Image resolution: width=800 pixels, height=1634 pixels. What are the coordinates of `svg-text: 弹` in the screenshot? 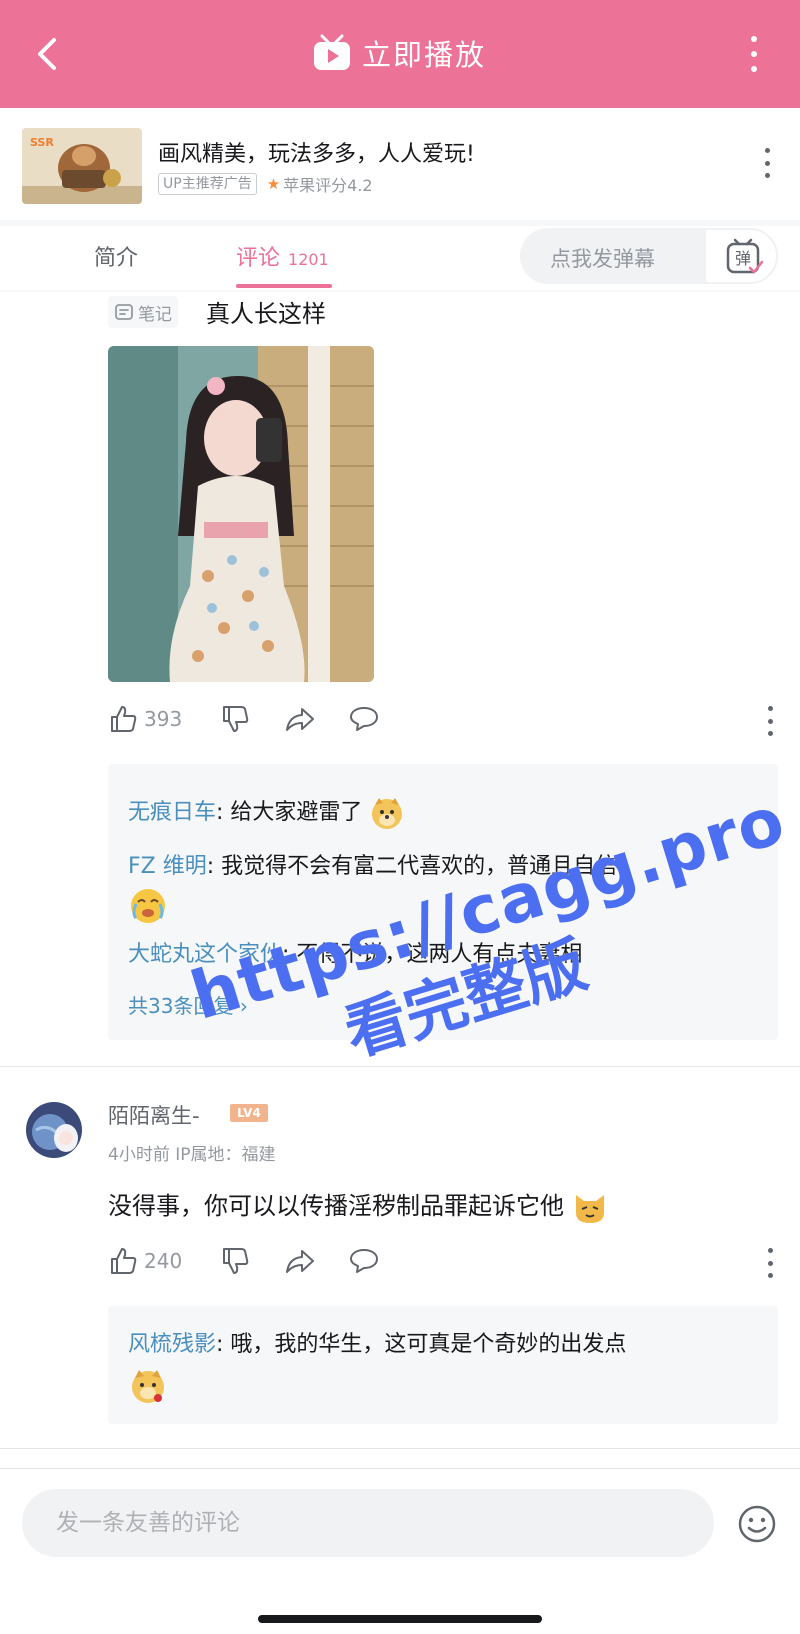 It's located at (743, 258).